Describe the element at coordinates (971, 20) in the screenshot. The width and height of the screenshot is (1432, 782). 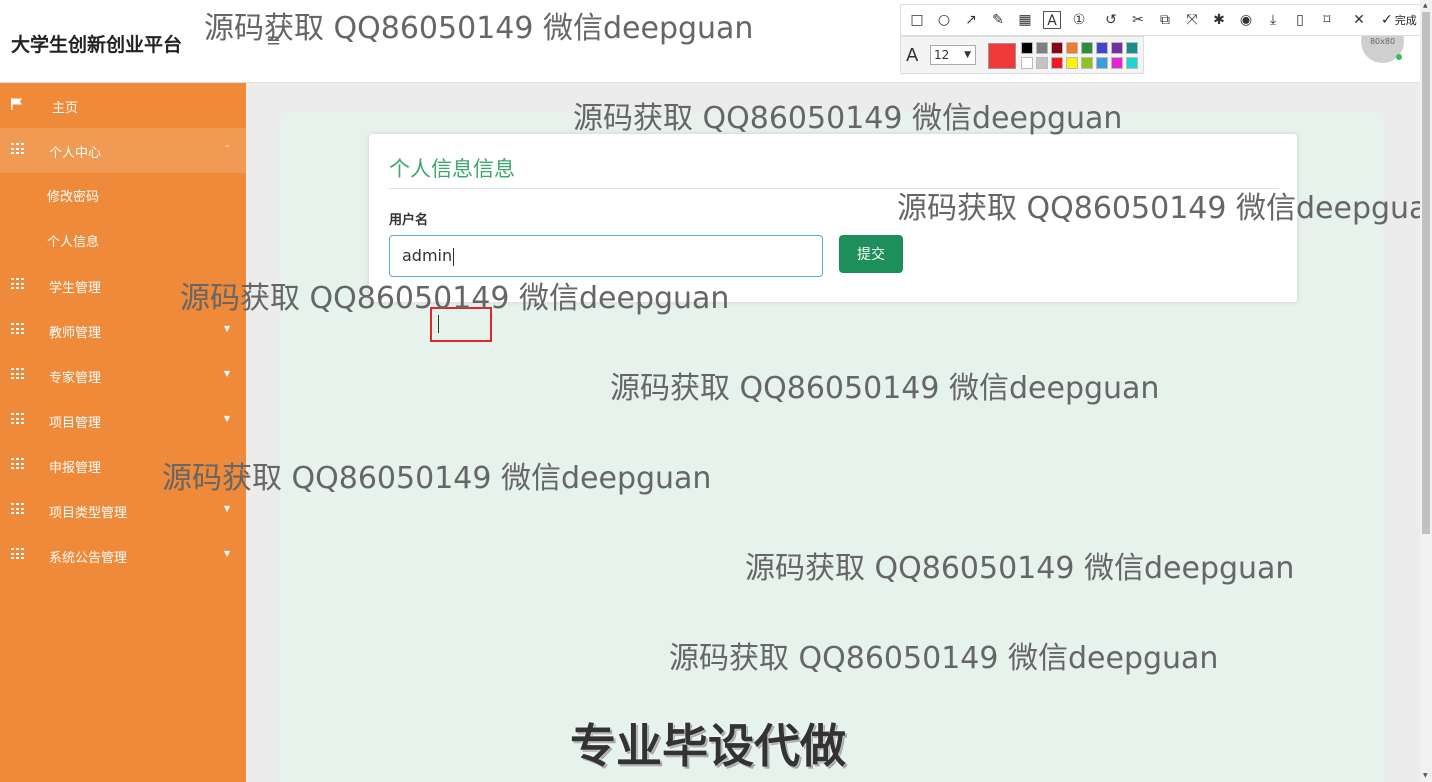
I see `arrow-tool-icon: ↗` at that location.